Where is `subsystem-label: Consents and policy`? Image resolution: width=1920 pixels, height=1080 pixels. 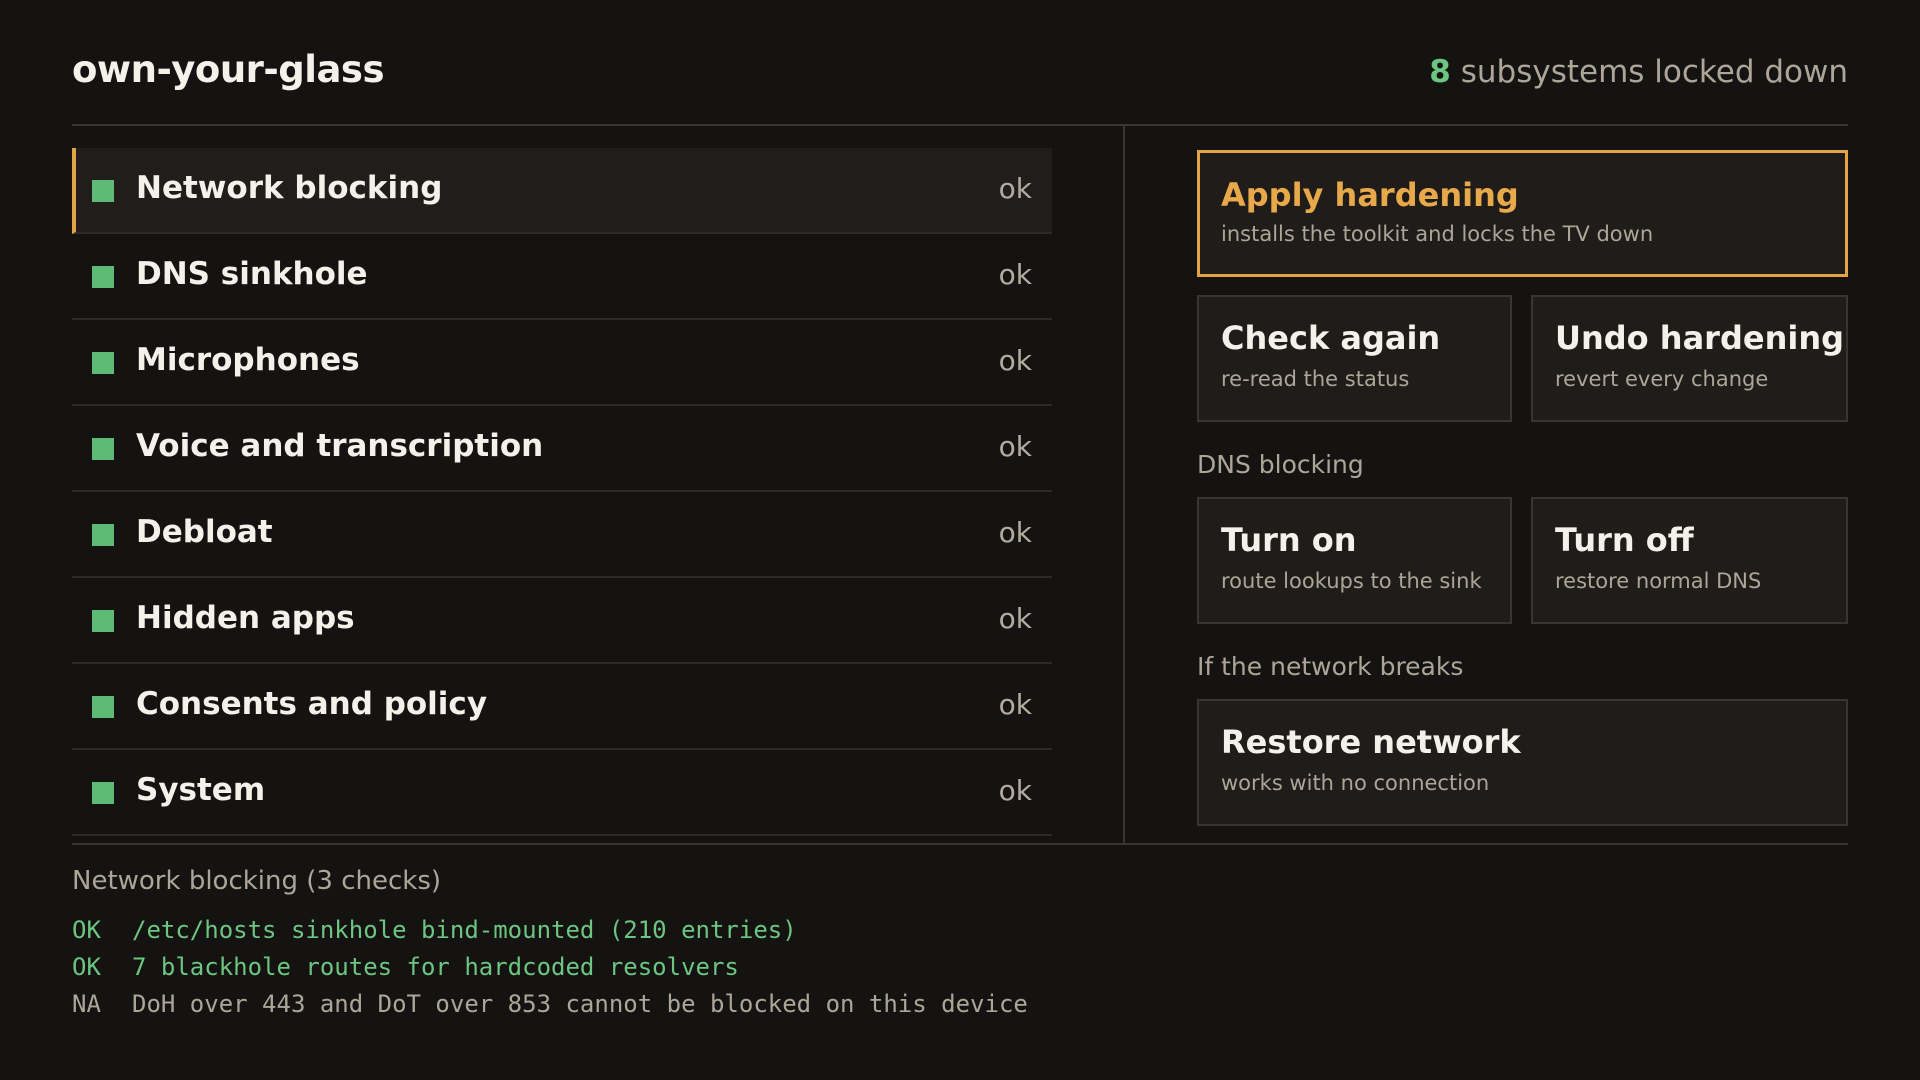
subsystem-label: Consents and policy is located at coordinates (312, 704).